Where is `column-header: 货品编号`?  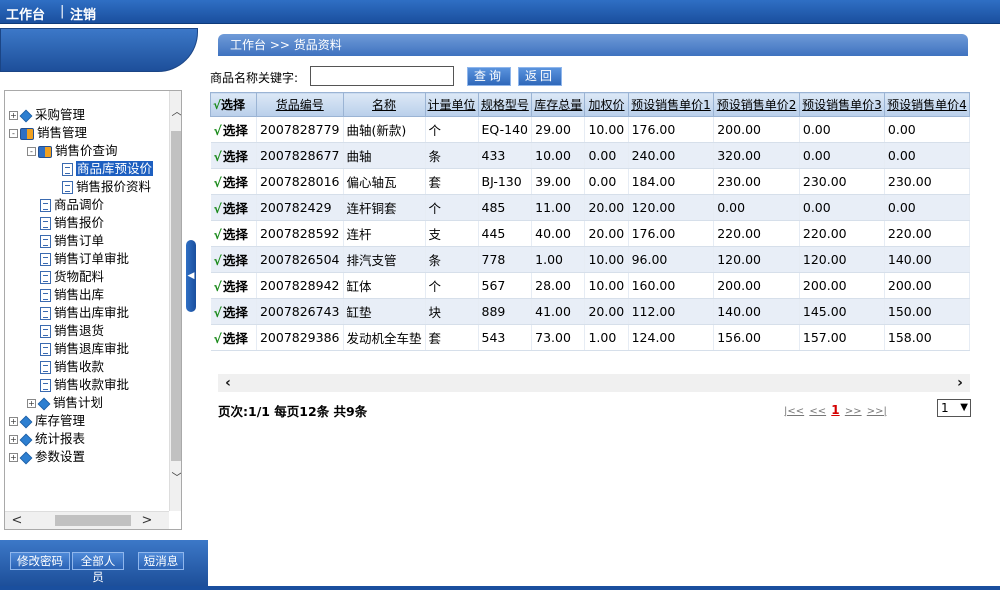 column-header: 货品编号 is located at coordinates (299, 104).